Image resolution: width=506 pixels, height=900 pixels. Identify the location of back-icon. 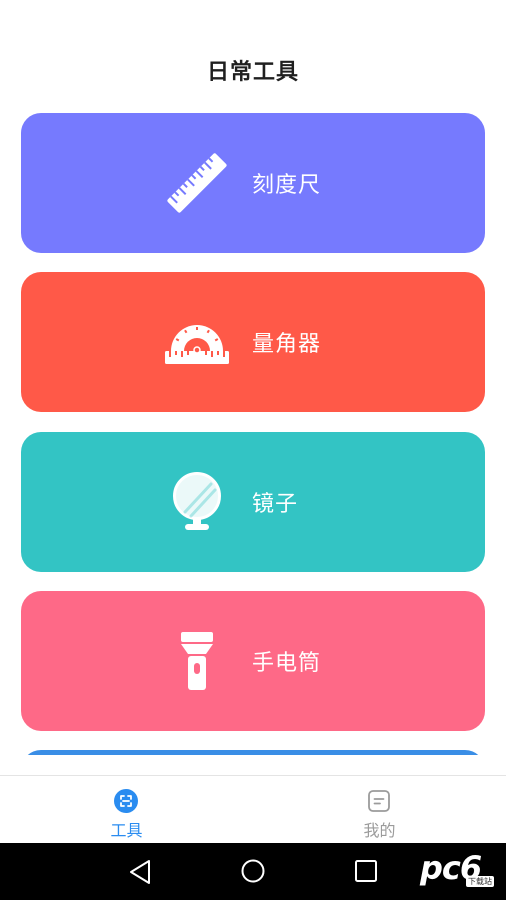
(140, 872).